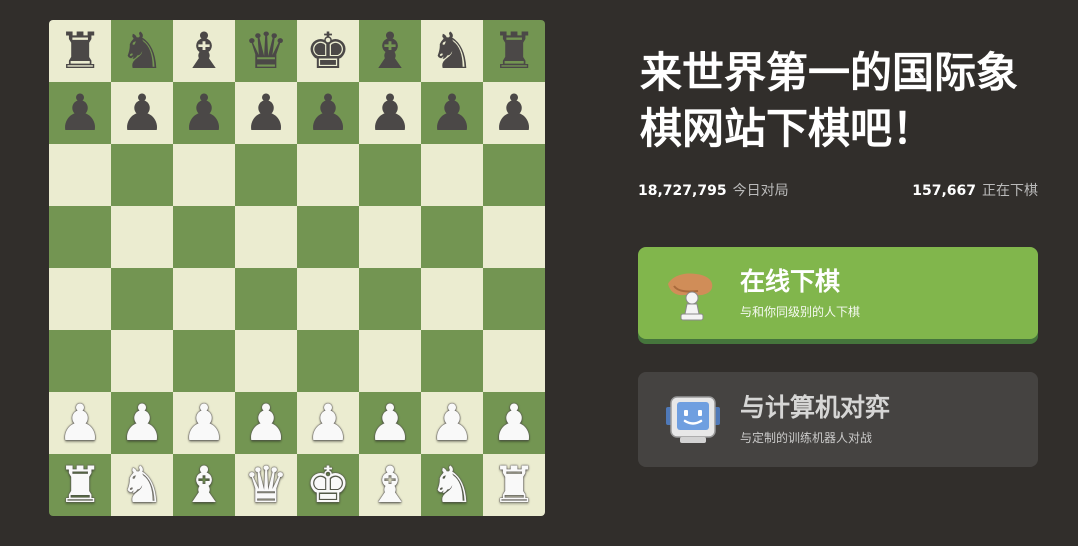  Describe the element at coordinates (838, 293) in the screenshot. I see `play-online-button: 在线下棋 与和你同级别的人下棋` at that location.